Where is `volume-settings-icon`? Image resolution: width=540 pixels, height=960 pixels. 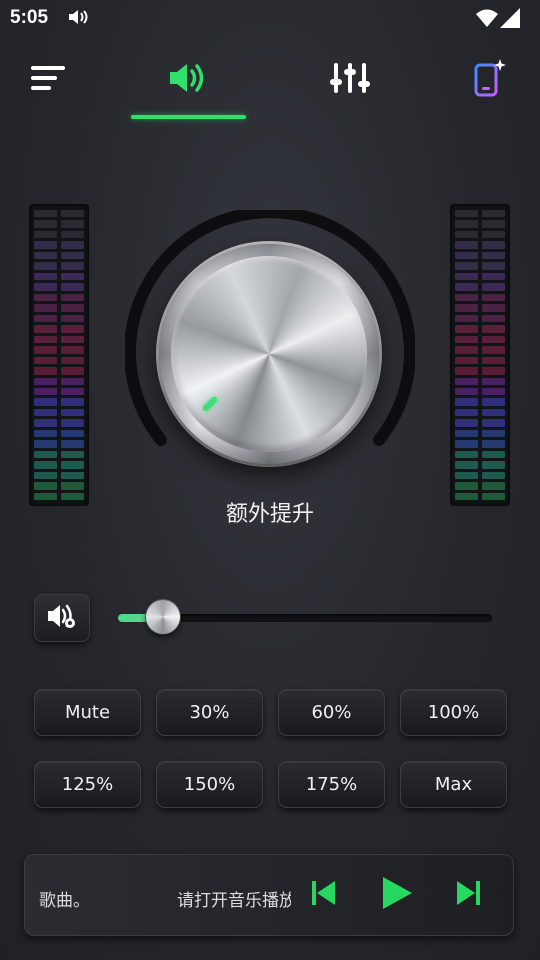
volume-settings-icon is located at coordinates (62, 618).